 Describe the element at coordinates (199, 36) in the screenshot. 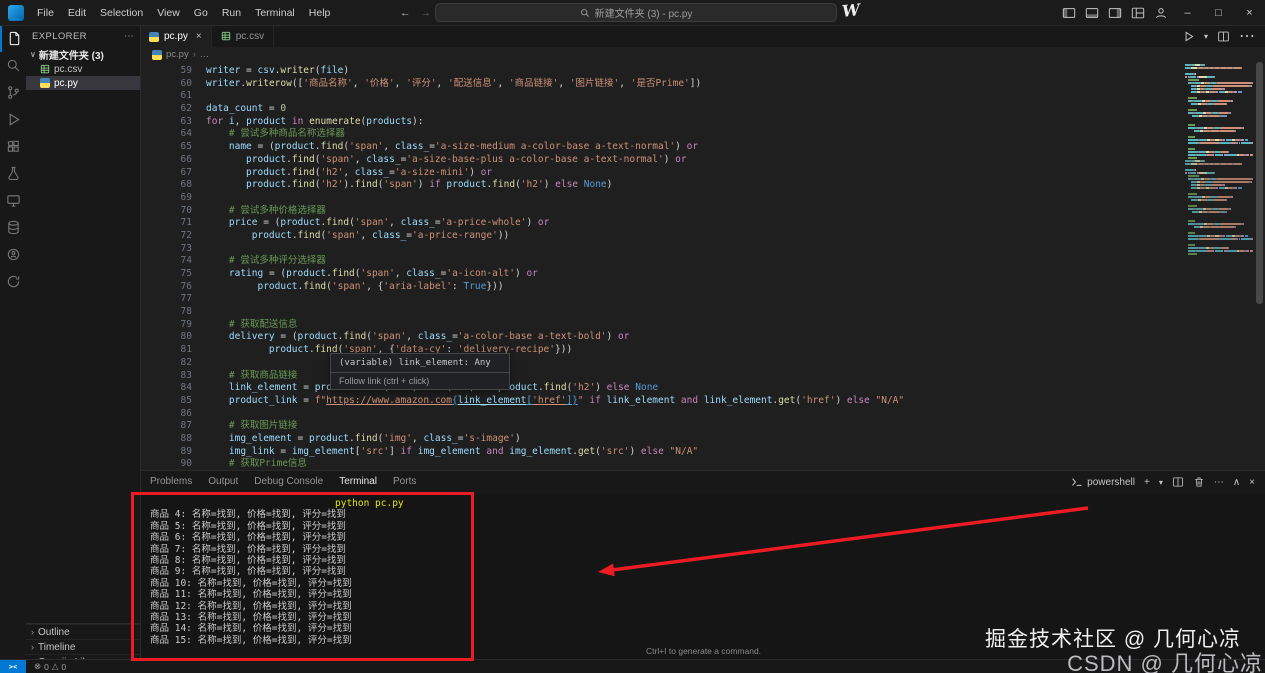

I see `close-tab-icon: ×` at that location.